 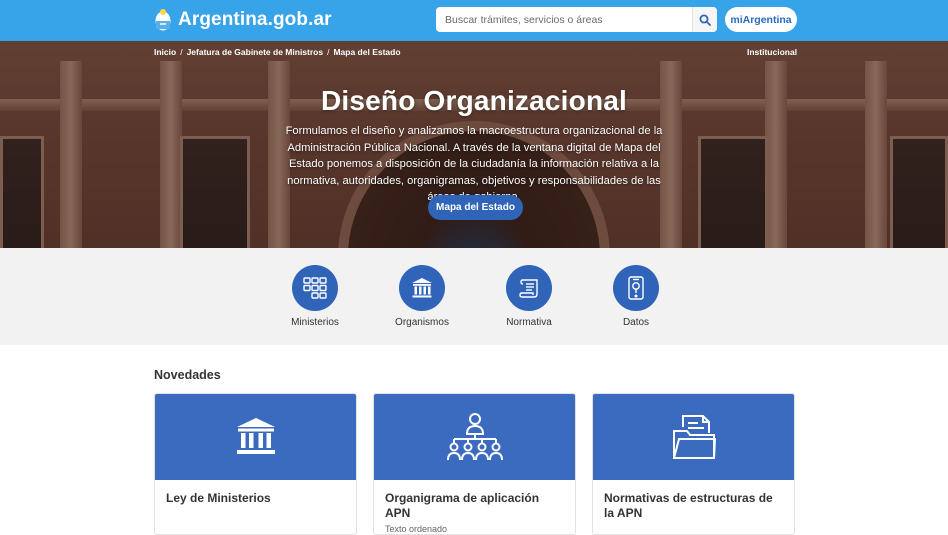 What do you see at coordinates (688, 505) in the screenshot?
I see `card-title: Normativas de estructuras de la APN` at bounding box center [688, 505].